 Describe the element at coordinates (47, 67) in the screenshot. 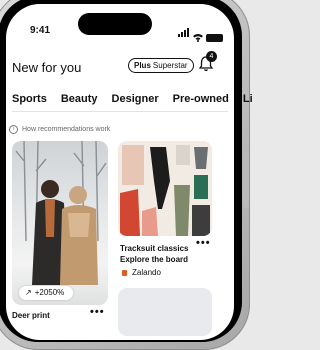

I see `page-title: New for you` at that location.